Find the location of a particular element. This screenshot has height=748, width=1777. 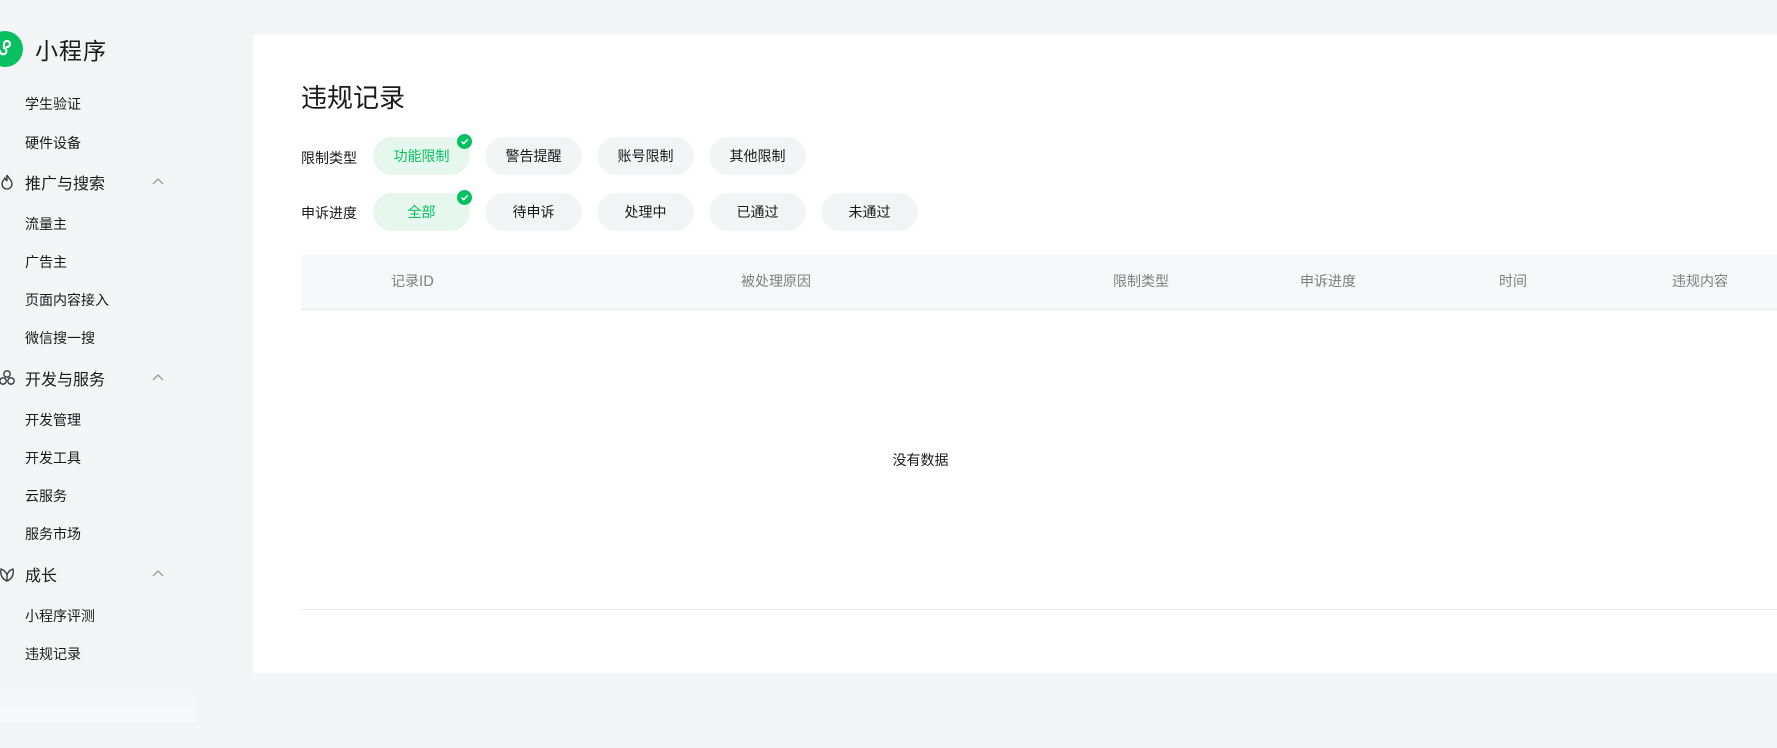

sidebar-item-student-verification: 学生验证 is located at coordinates (53, 104).